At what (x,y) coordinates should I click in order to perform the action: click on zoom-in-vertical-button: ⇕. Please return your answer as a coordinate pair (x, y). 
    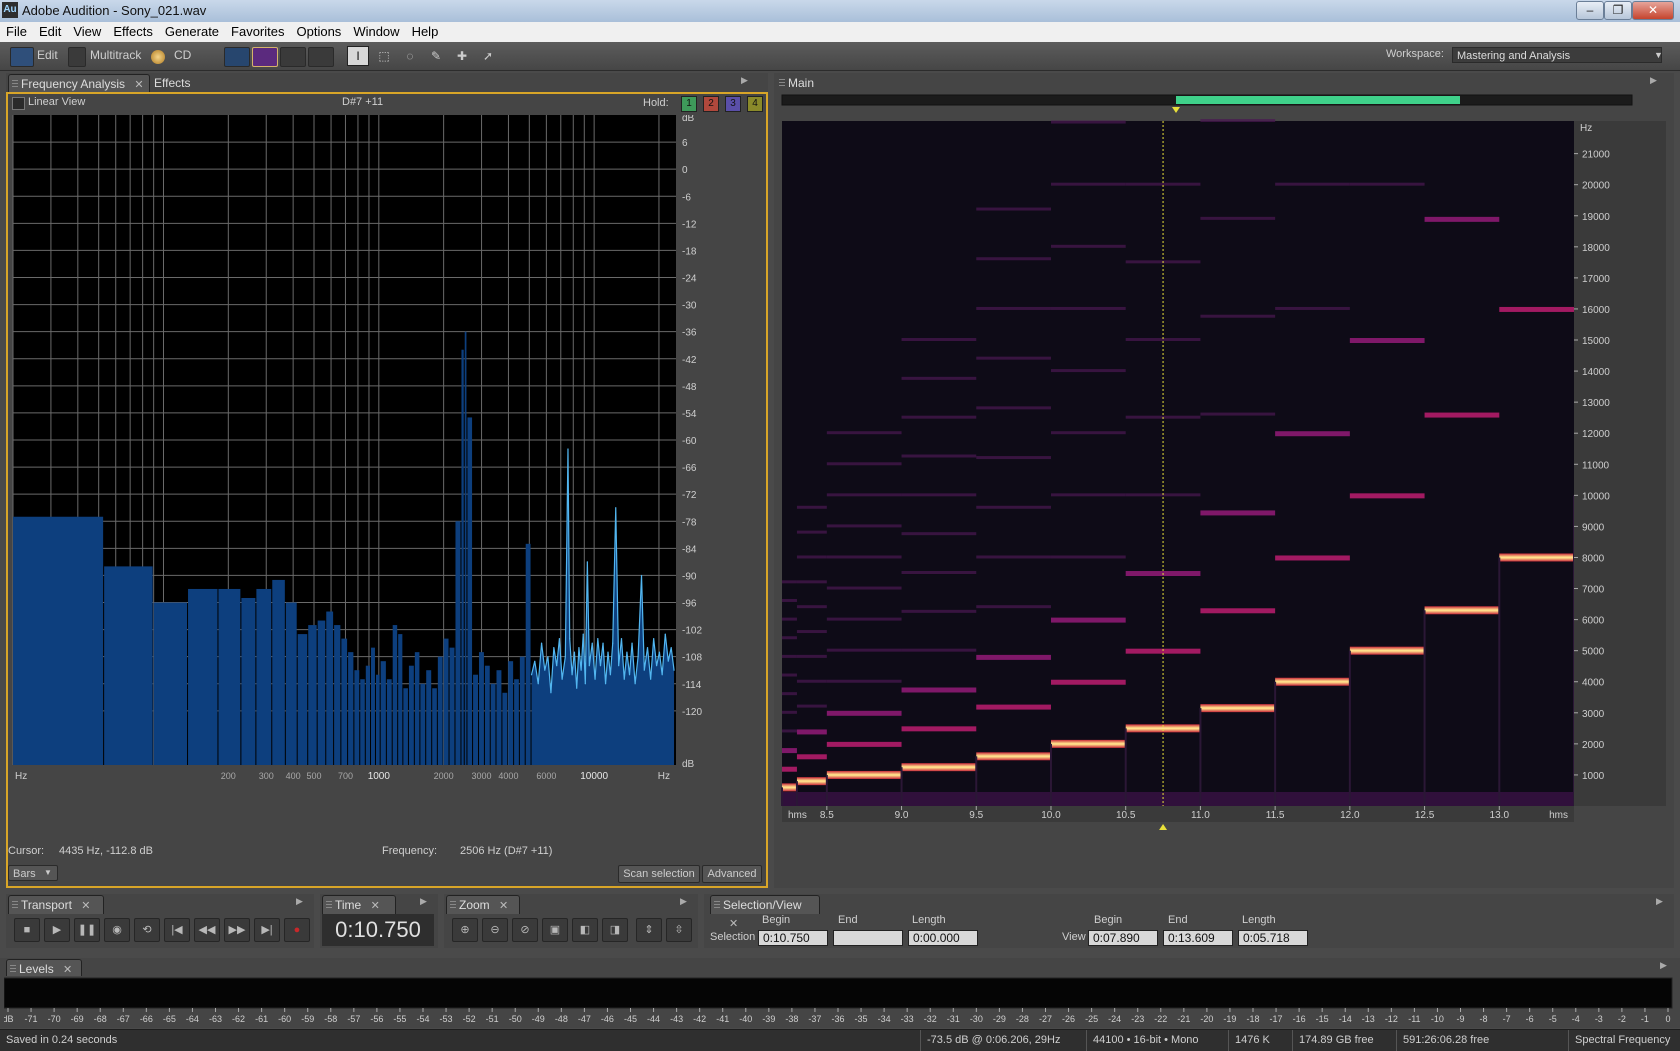
    Looking at the image, I should click on (649, 930).